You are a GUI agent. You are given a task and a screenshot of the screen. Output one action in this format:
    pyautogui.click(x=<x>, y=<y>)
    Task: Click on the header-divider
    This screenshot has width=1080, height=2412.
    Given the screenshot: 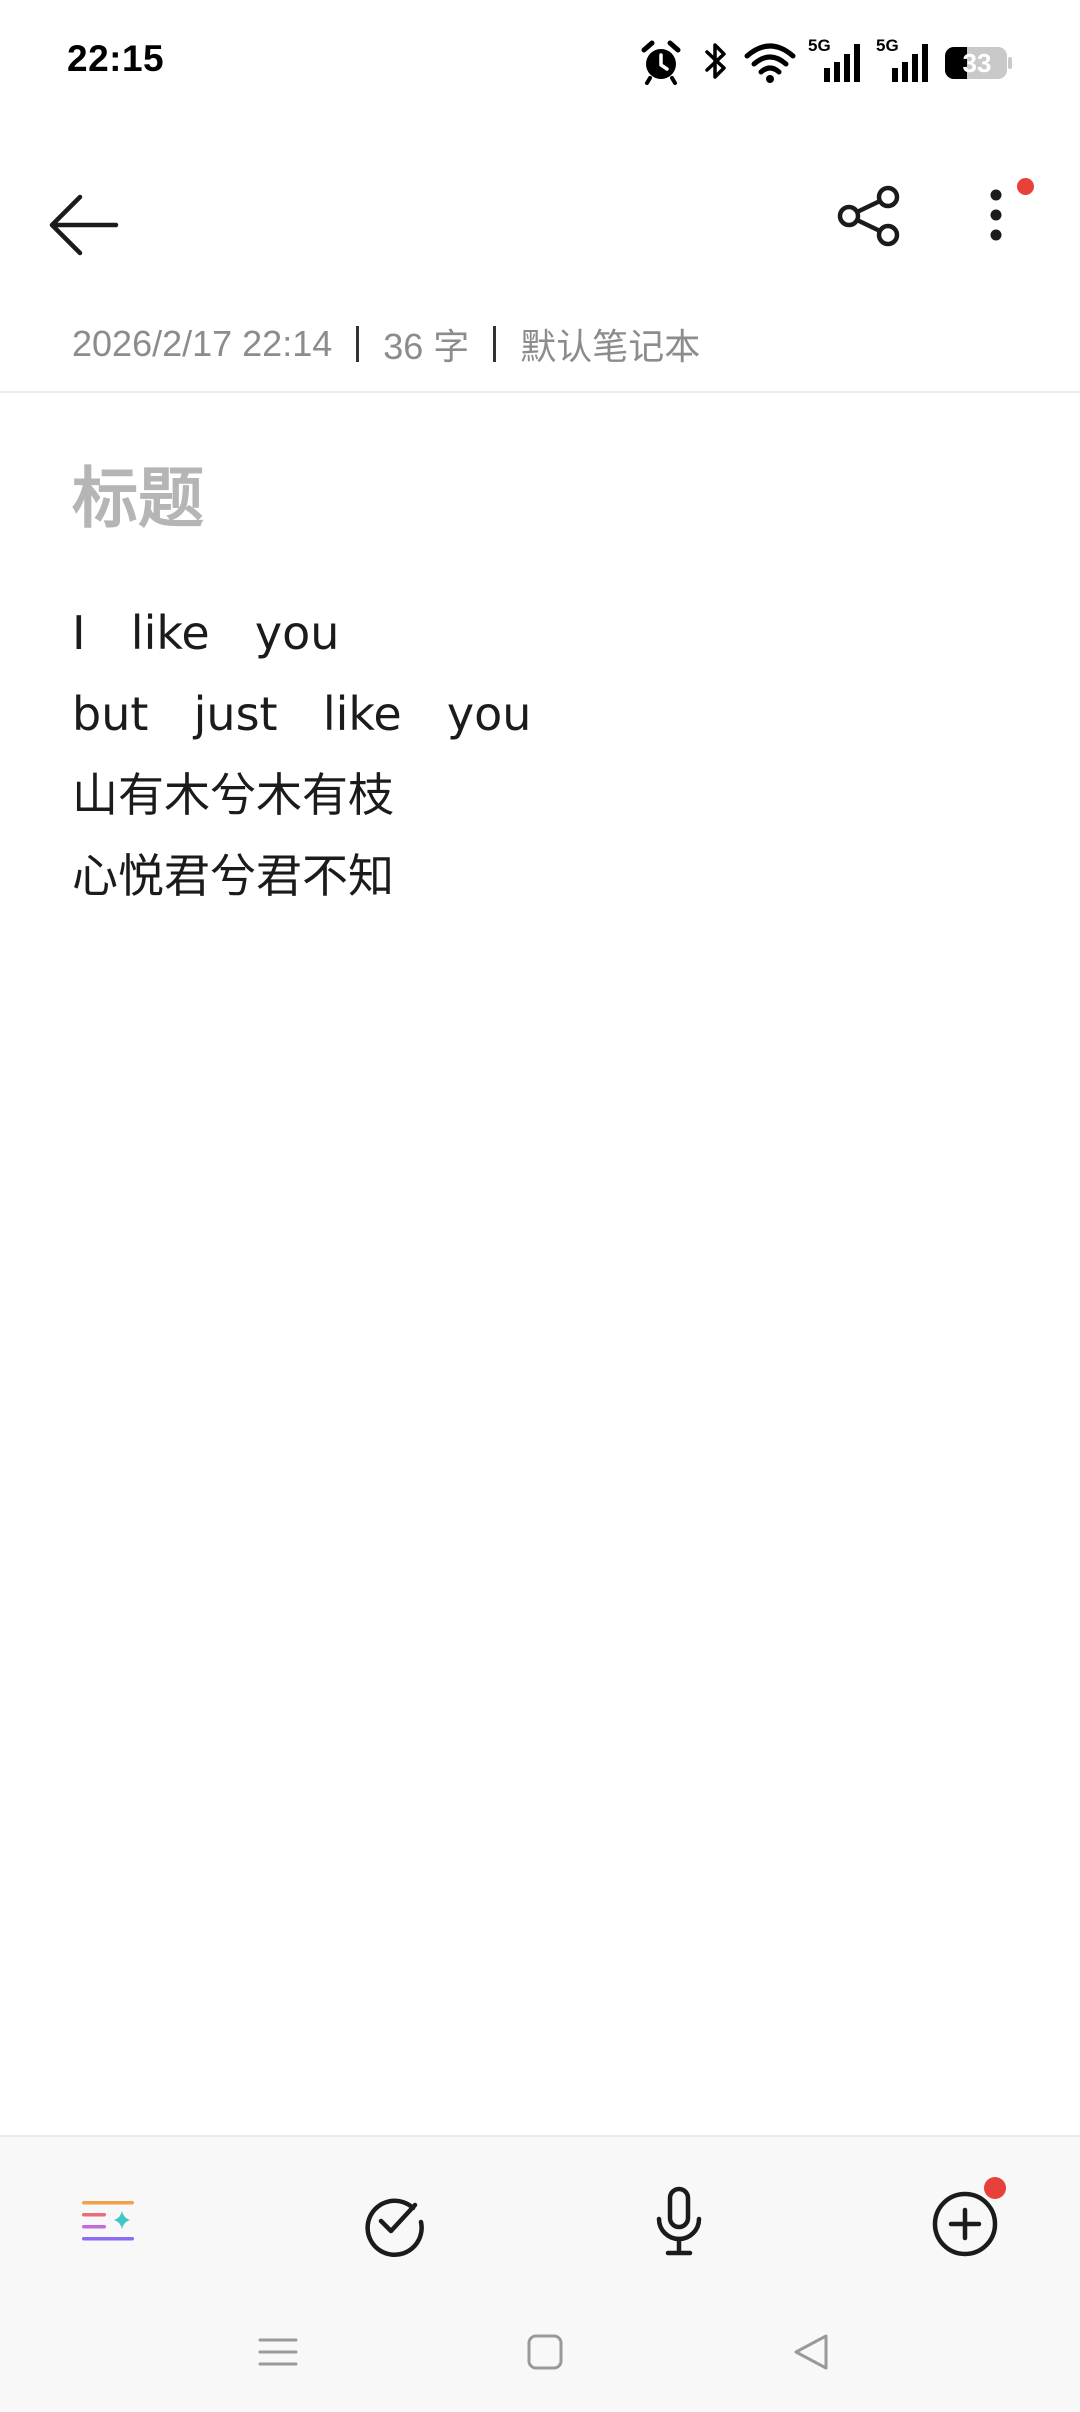 What is the action you would take?
    pyautogui.click(x=540, y=392)
    